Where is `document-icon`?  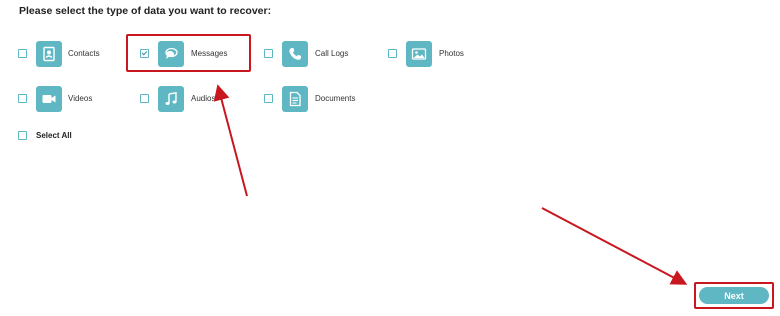
document-icon is located at coordinates (295, 99).